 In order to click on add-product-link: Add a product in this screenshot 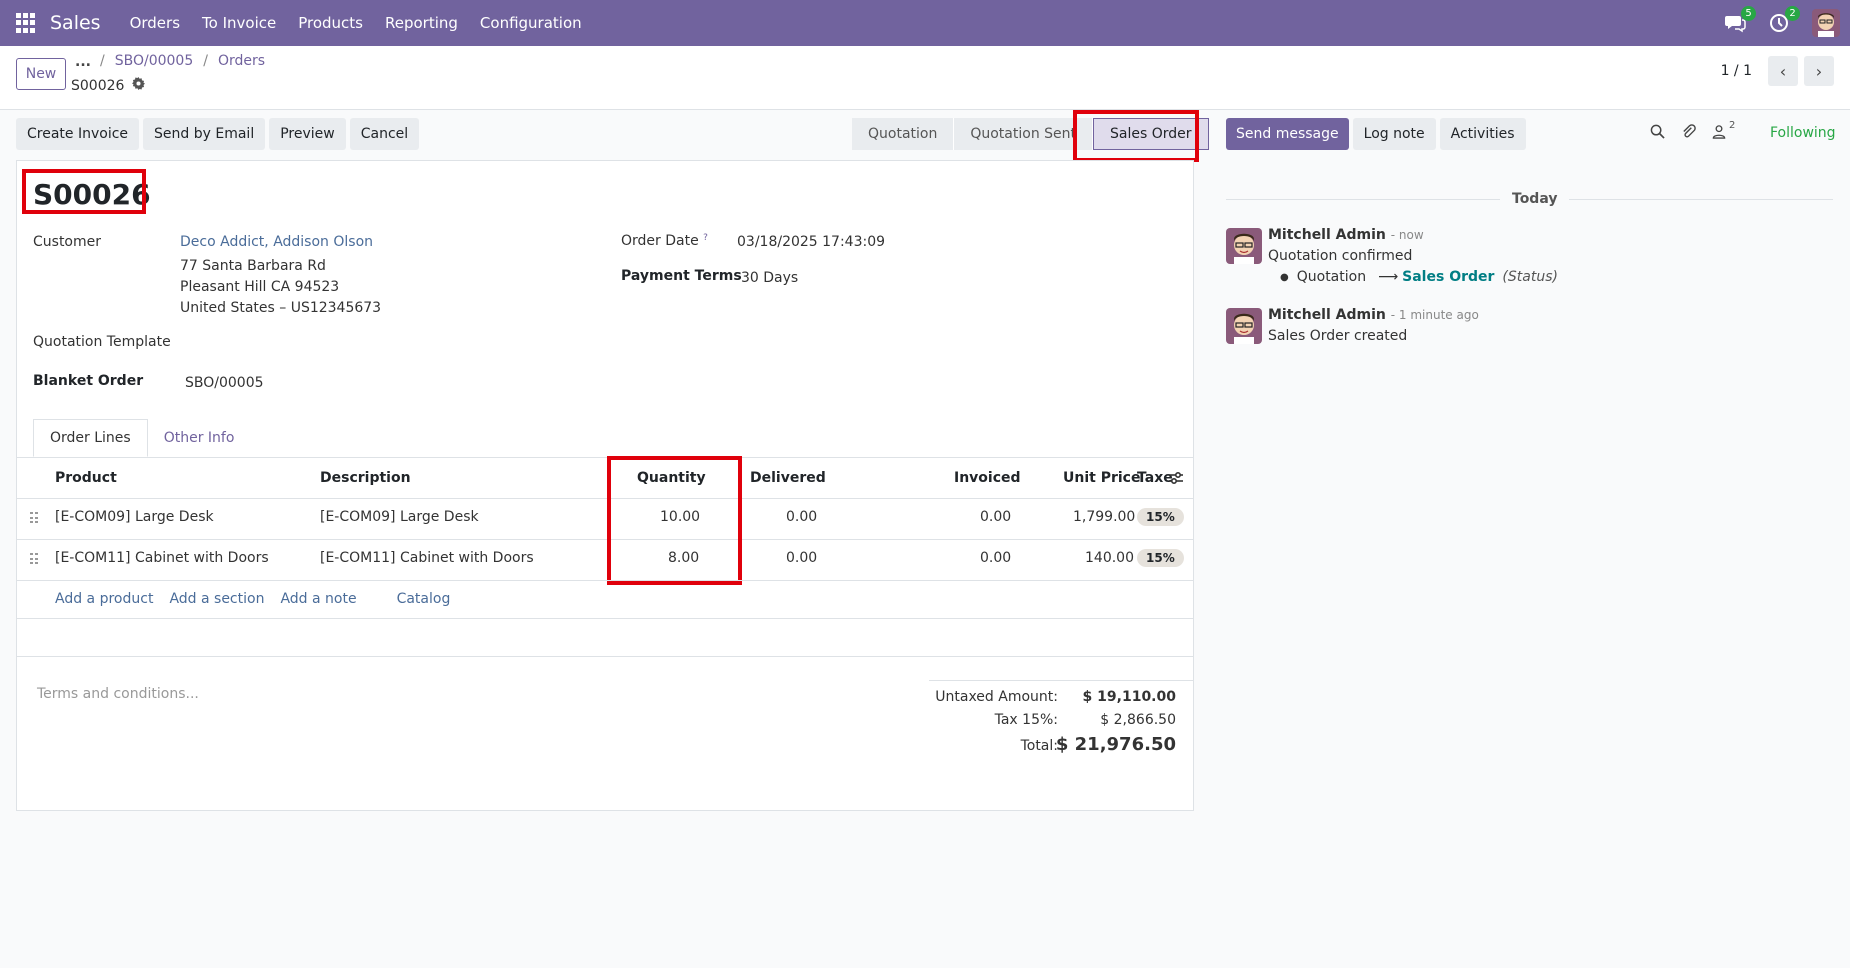, I will do `click(104, 599)`.